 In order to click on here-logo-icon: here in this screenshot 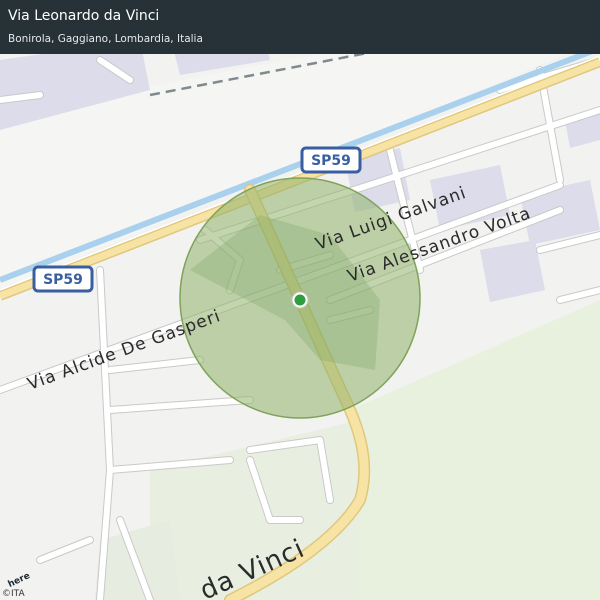, I will do `click(19, 580)`.